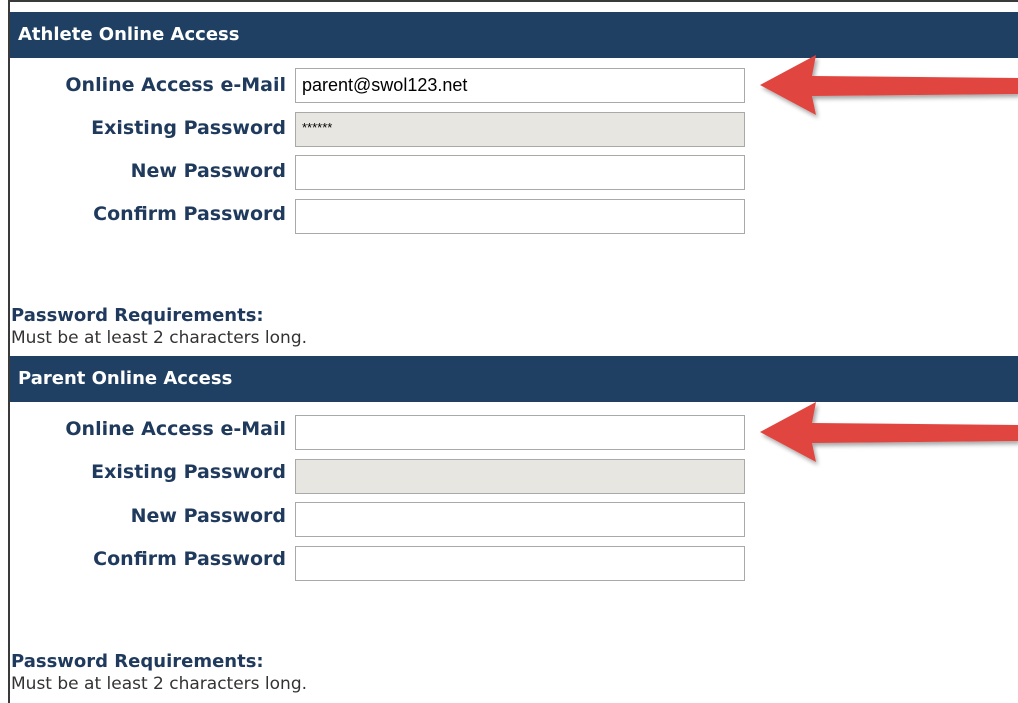  I want to click on parent-new-password-label: New Password, so click(208, 516).